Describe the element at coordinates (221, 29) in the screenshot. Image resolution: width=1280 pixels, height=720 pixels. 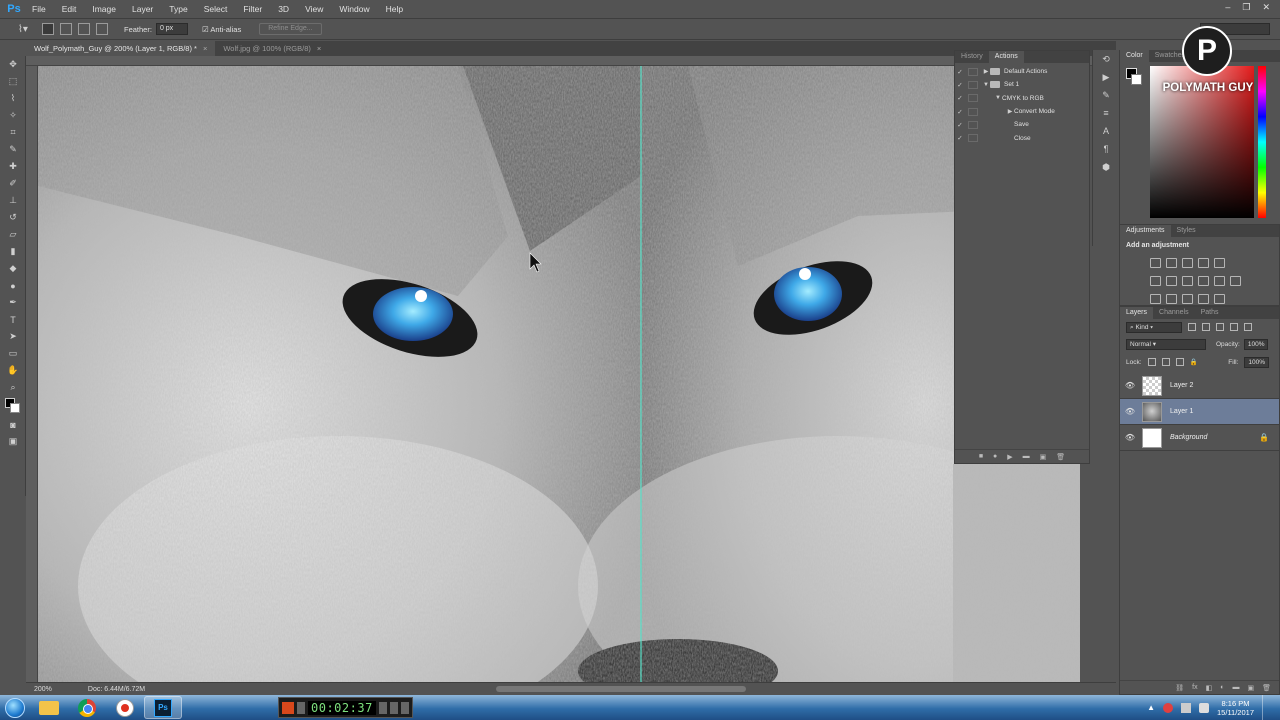
I see `antialias-checkbox: ☑ Anti-alias` at that location.